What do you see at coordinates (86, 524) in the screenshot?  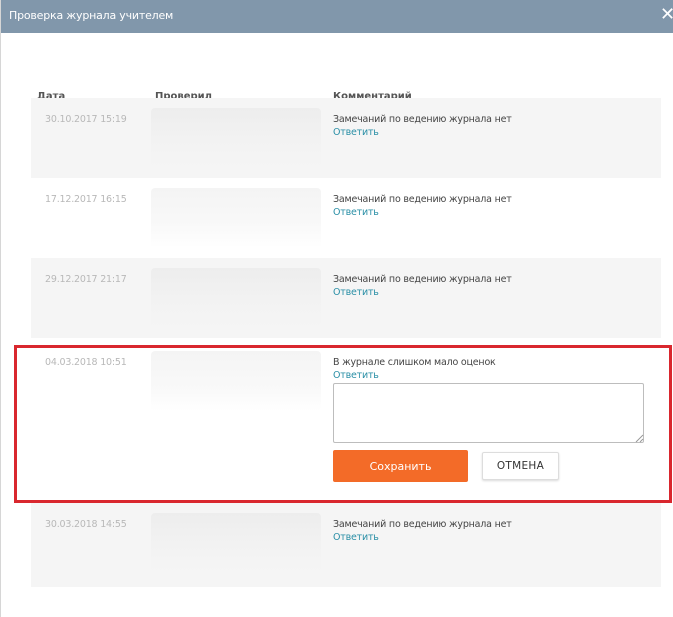 I see `row-date: 30.03.2018 14:55` at bounding box center [86, 524].